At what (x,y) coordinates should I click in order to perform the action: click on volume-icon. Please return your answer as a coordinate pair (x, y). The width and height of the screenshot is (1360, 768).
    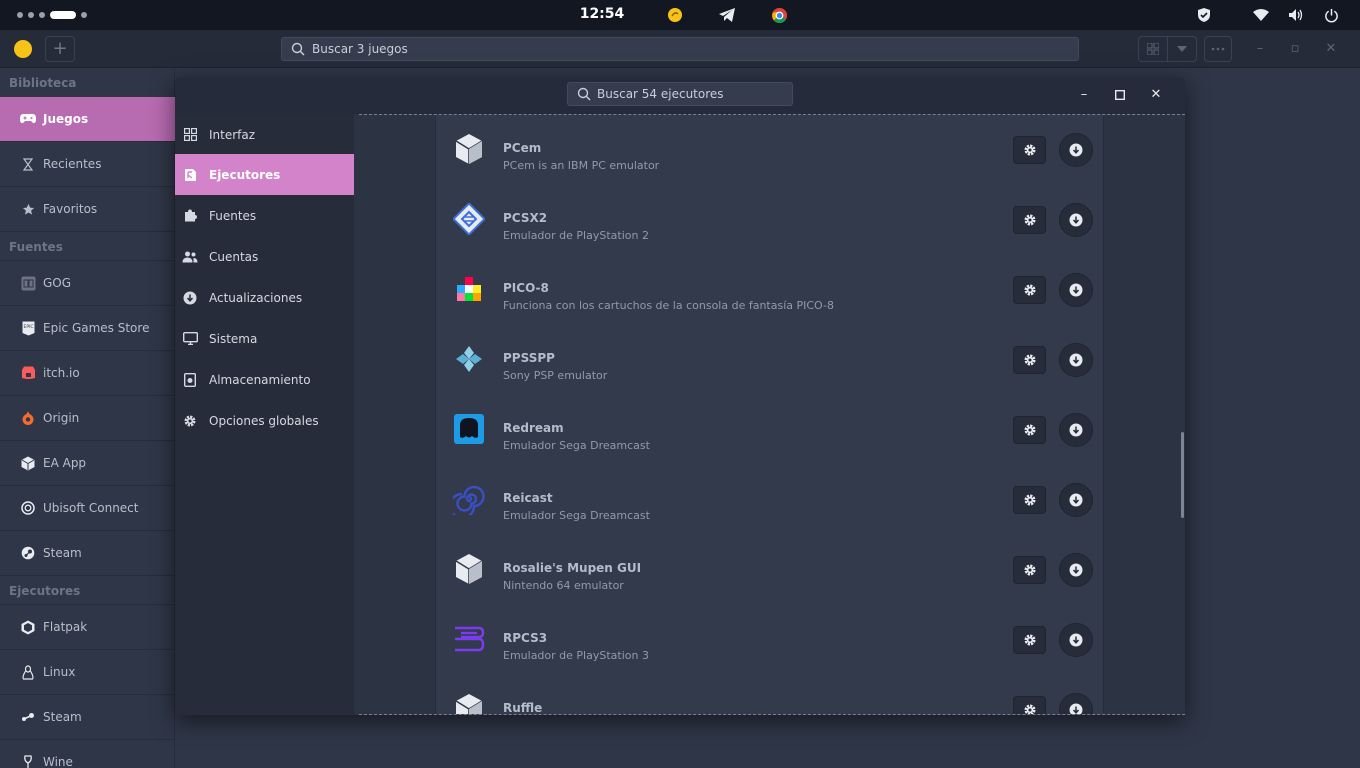
    Looking at the image, I should click on (1296, 15).